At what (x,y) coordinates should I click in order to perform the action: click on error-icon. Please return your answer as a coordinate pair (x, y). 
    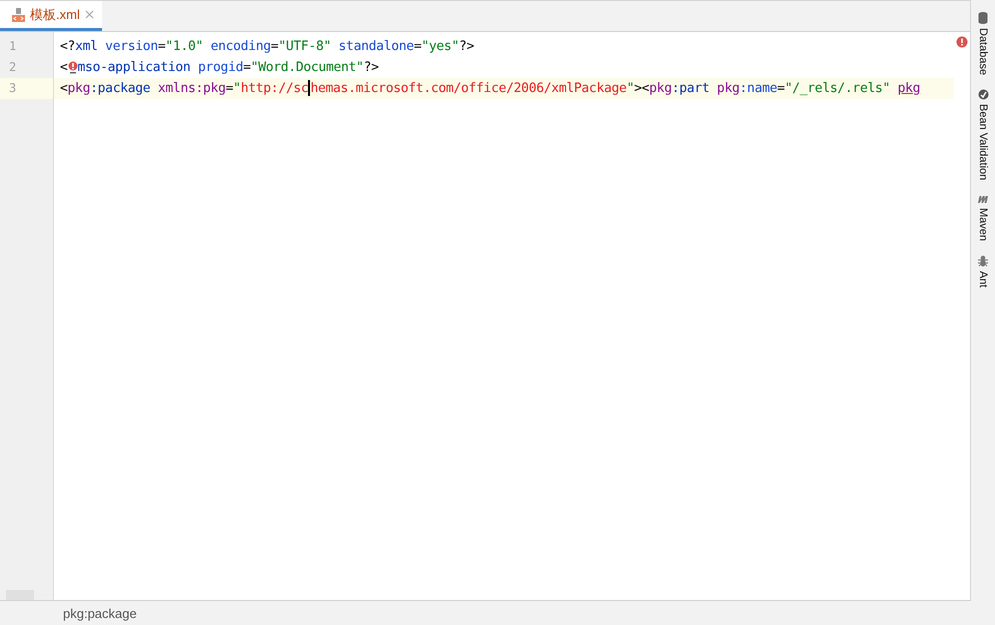
    Looking at the image, I should click on (962, 42).